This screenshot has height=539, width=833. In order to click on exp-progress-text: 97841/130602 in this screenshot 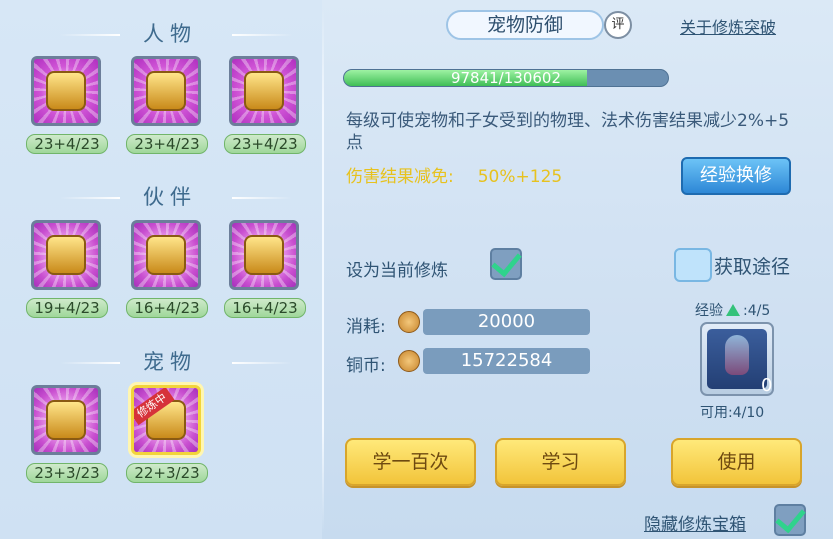, I will do `click(506, 78)`.